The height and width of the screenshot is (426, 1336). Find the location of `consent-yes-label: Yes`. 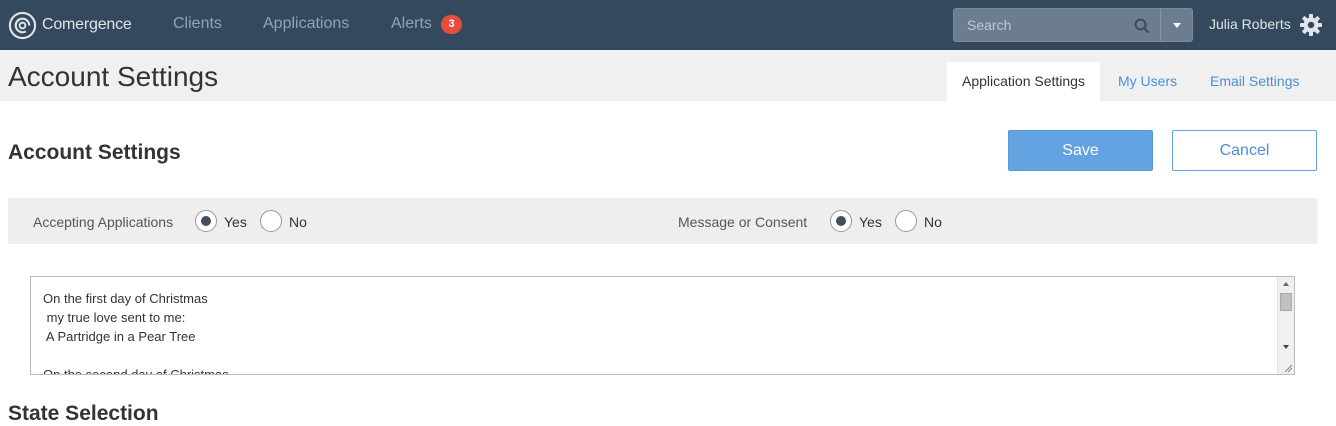

consent-yes-label: Yes is located at coordinates (870, 222).